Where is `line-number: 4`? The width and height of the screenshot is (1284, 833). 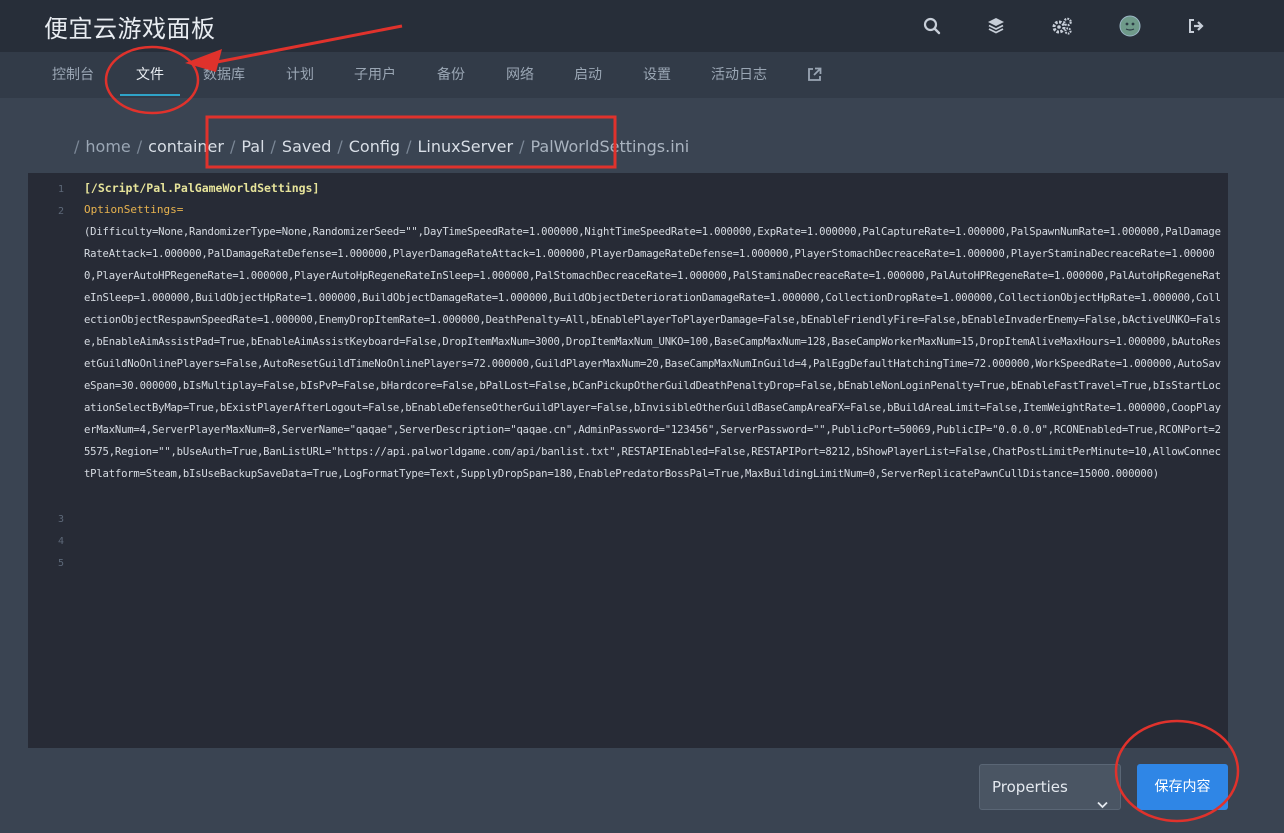 line-number: 4 is located at coordinates (60, 541).